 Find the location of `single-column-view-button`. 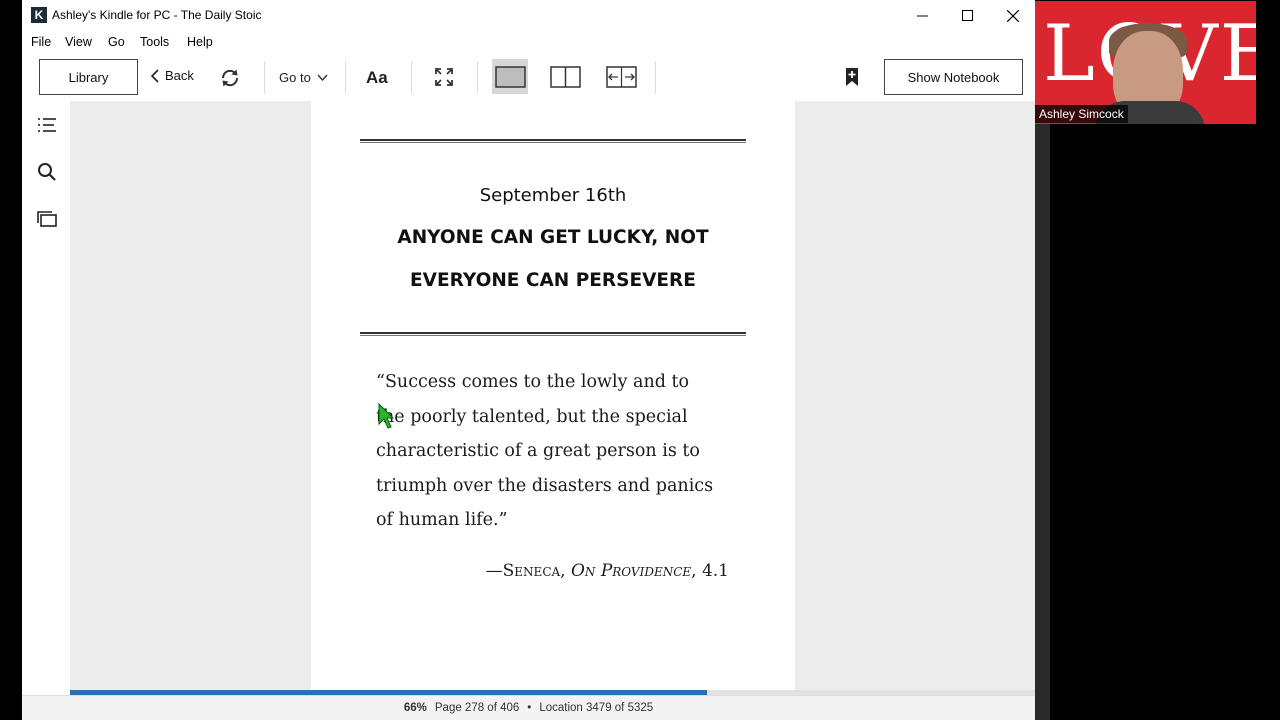

single-column-view-button is located at coordinates (510, 76).